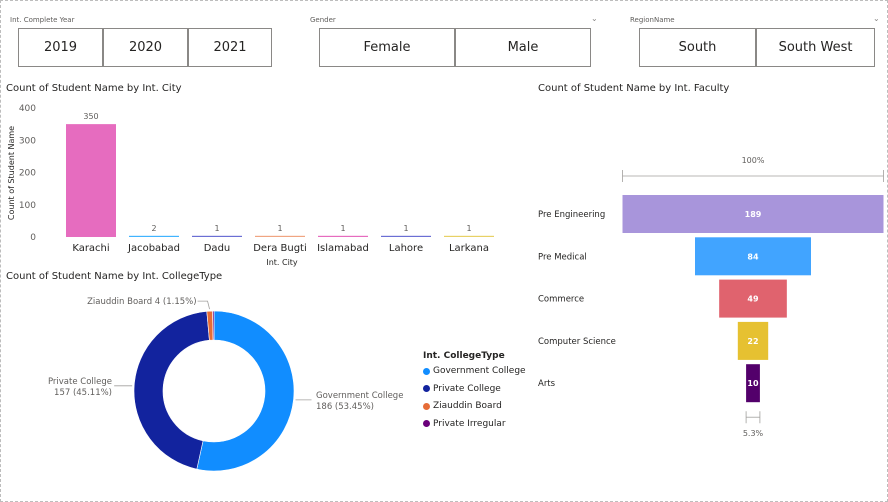 The image size is (888, 502). Describe the element at coordinates (90, 116) in the screenshot. I see `data-label: 350` at that location.